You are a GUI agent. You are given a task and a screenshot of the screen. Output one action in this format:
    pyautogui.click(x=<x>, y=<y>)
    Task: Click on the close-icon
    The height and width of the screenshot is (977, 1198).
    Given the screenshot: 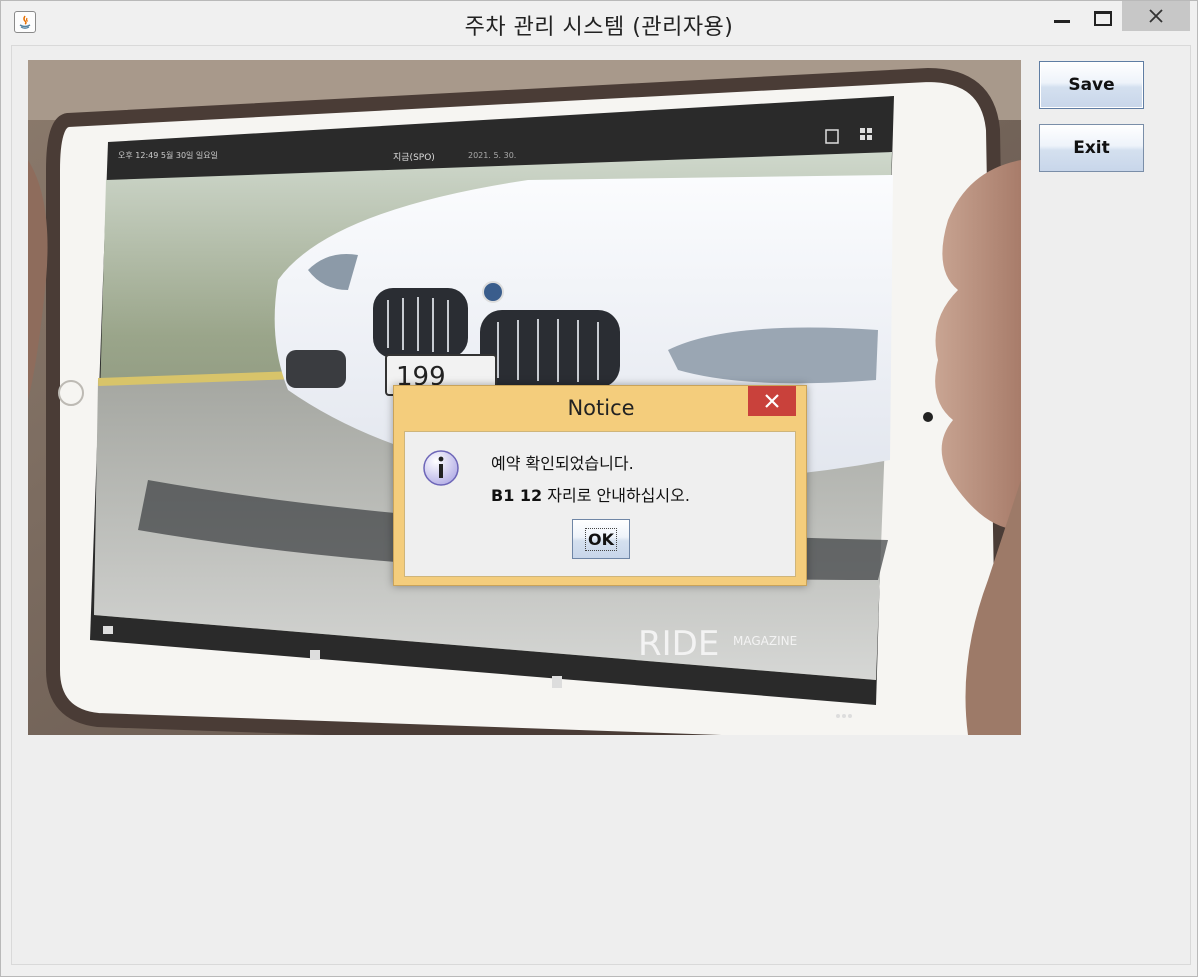 What is the action you would take?
    pyautogui.click(x=1156, y=16)
    